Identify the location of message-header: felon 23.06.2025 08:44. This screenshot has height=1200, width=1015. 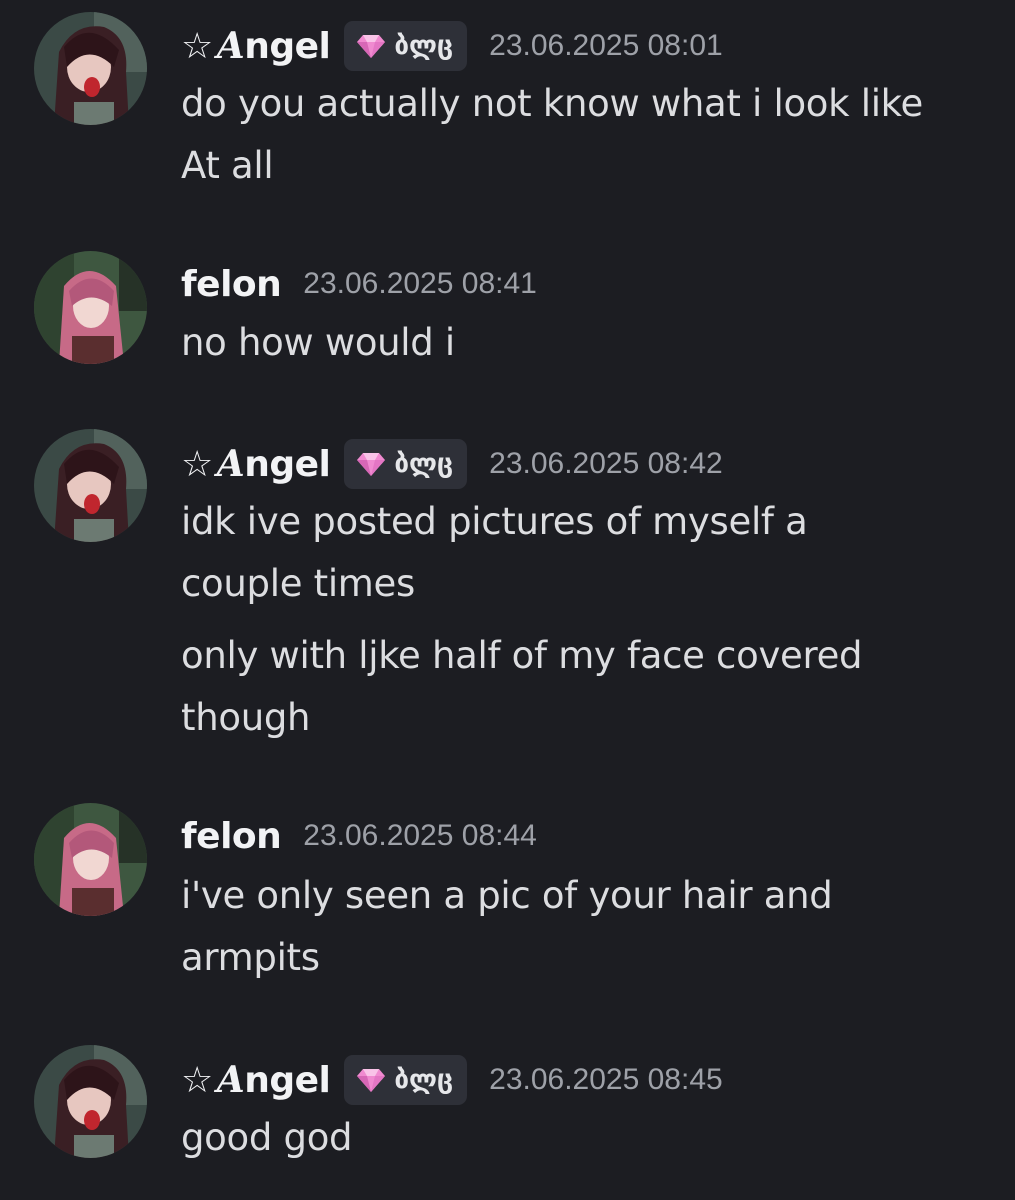
(359, 836).